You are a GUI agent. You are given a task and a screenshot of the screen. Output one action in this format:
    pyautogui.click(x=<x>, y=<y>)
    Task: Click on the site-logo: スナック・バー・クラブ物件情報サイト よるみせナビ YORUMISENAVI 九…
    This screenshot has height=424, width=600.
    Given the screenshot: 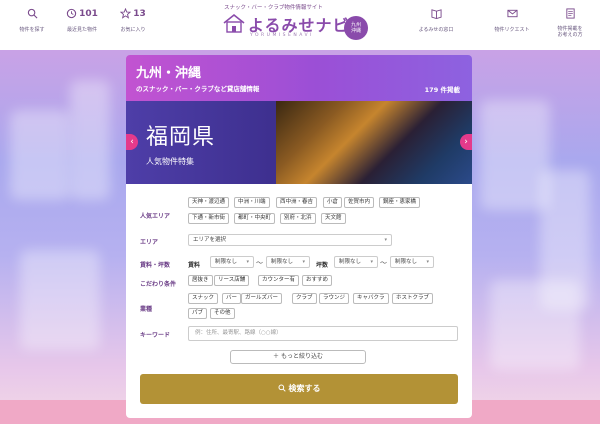 What is the action you would take?
    pyautogui.click(x=303, y=25)
    